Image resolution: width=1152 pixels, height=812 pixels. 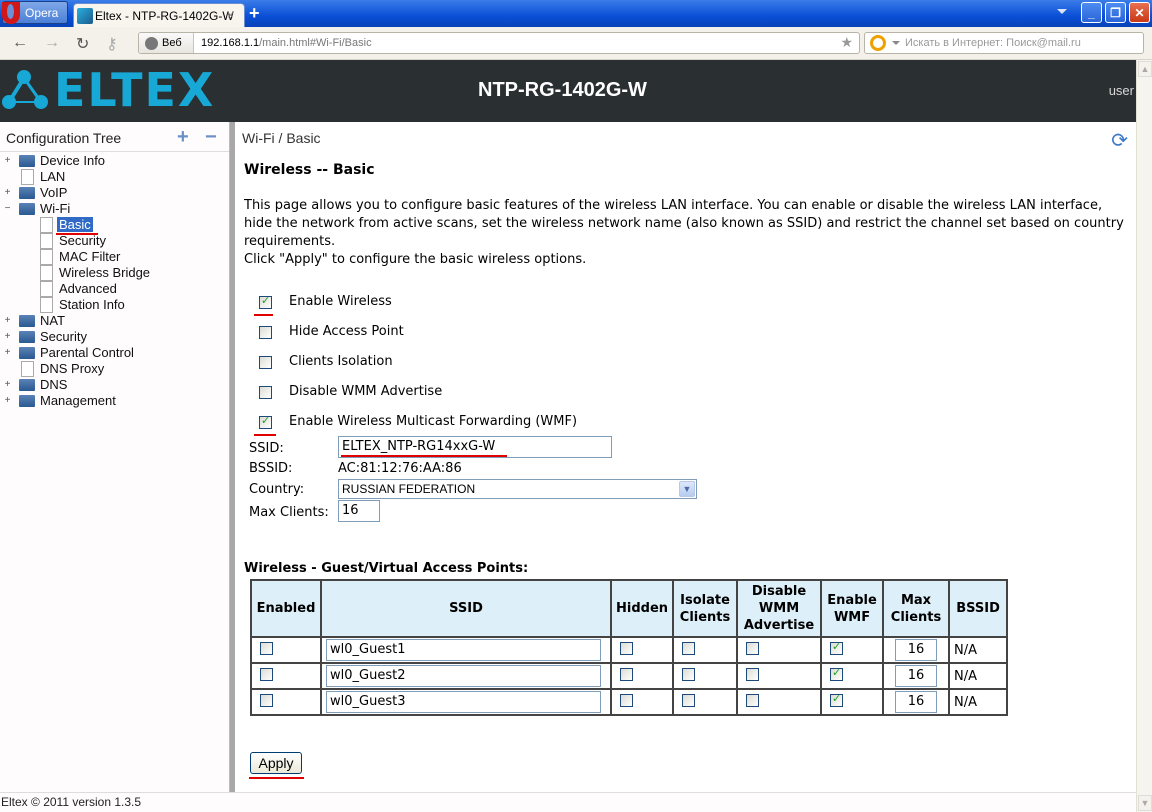 I want to click on url-text: 192.168.1.1/main.html#Wi-Fi/Basic, so click(x=286, y=43).